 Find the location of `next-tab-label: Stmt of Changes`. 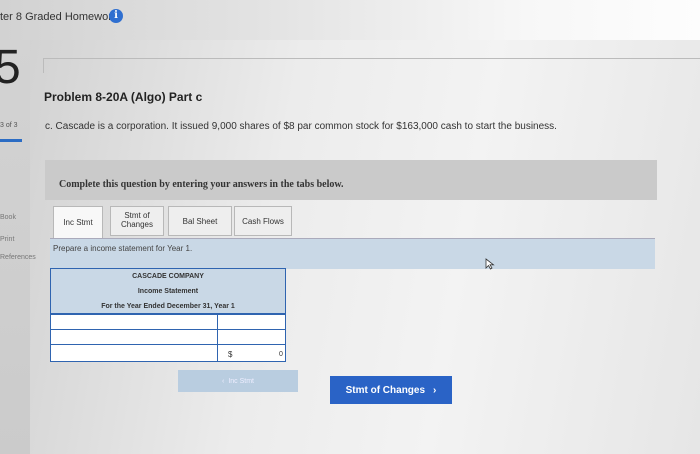

next-tab-label: Stmt of Changes is located at coordinates (385, 390).